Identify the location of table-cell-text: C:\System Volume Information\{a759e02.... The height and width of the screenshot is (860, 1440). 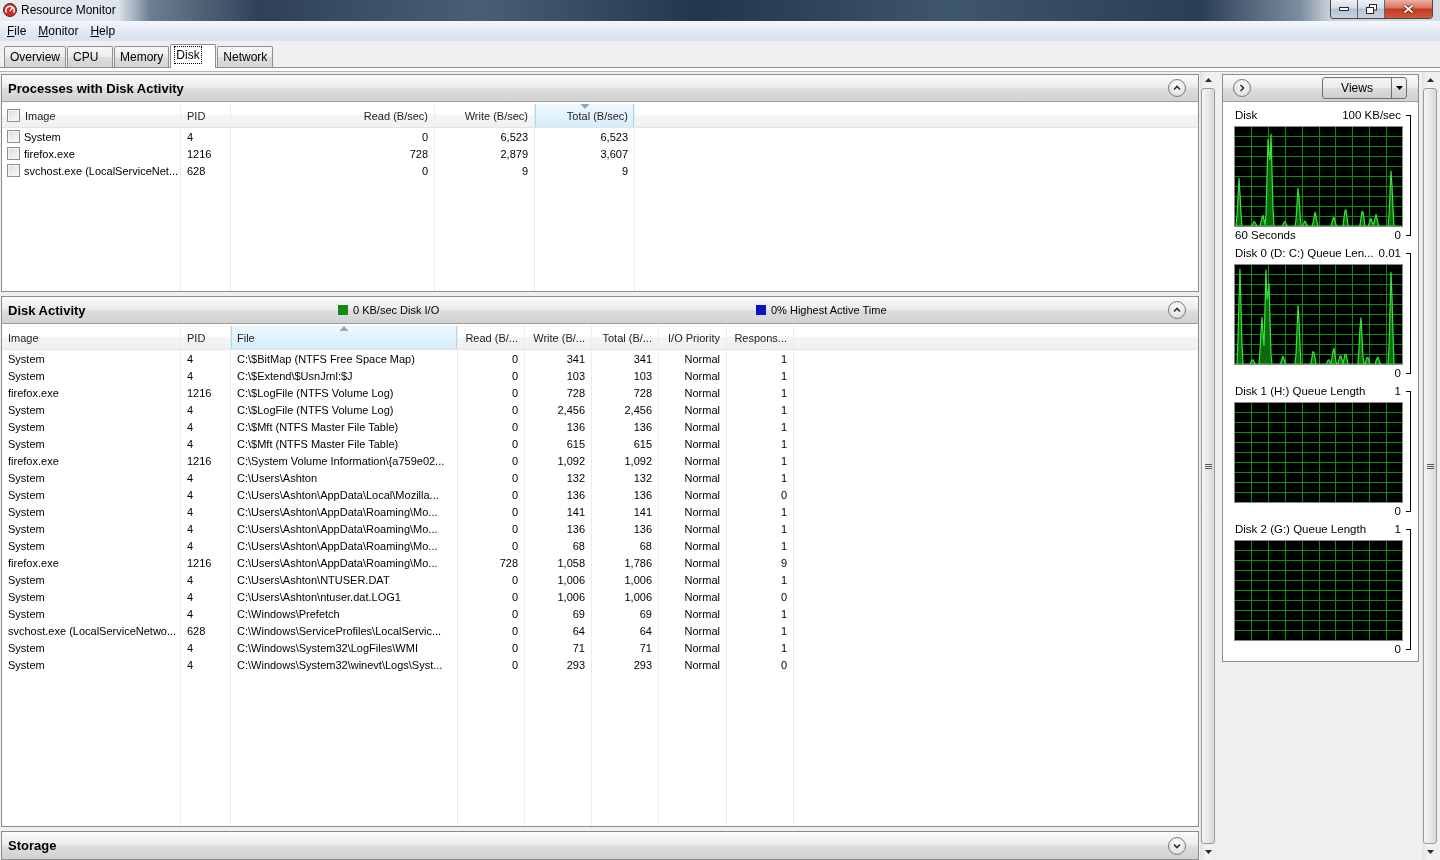
(341, 461).